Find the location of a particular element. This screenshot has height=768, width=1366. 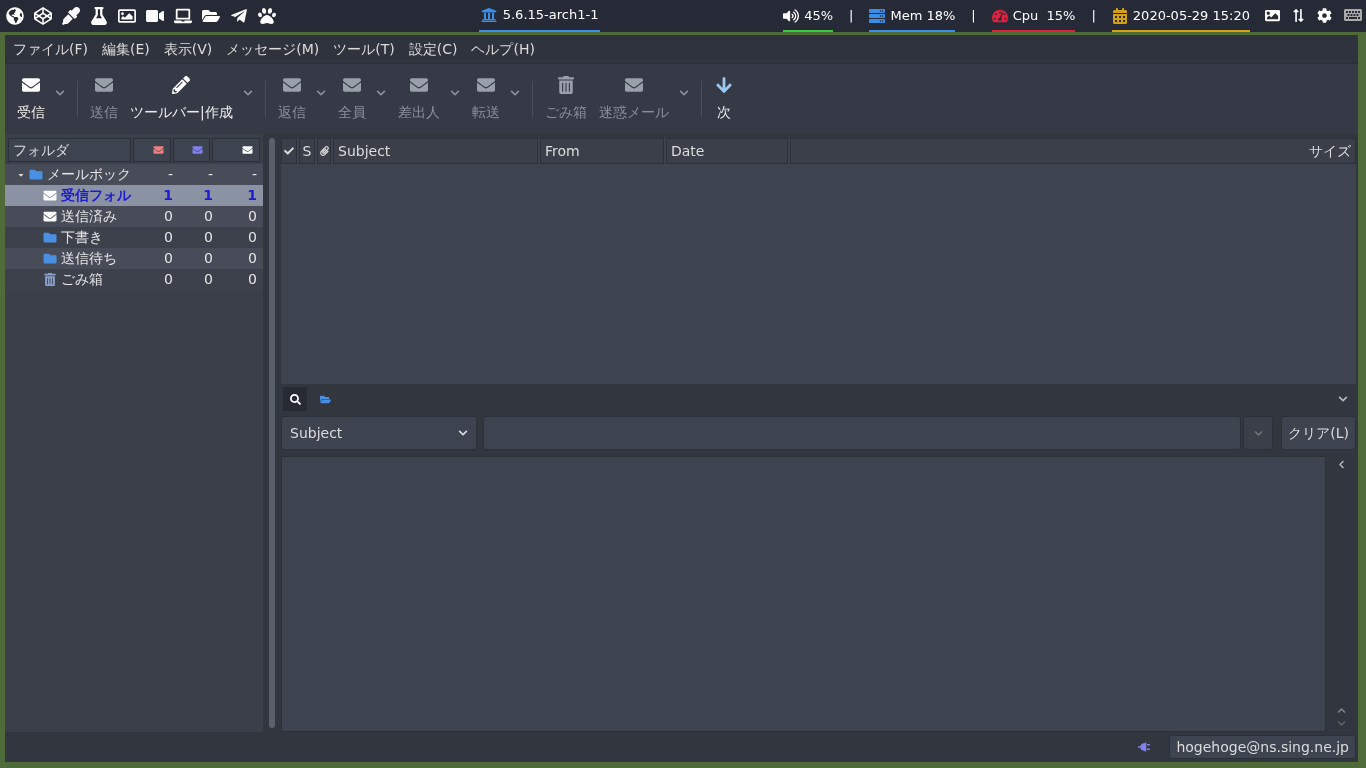

folder-row: 送信待ち 0 0 0 is located at coordinates (134, 258).